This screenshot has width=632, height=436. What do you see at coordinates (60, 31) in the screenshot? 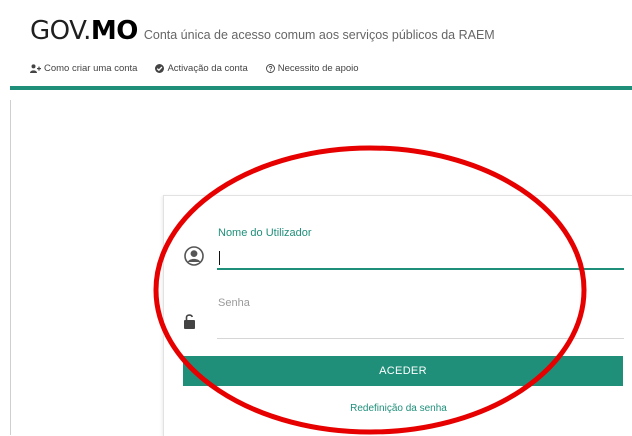
I see `logo-prefix: GOV.` at bounding box center [60, 31].